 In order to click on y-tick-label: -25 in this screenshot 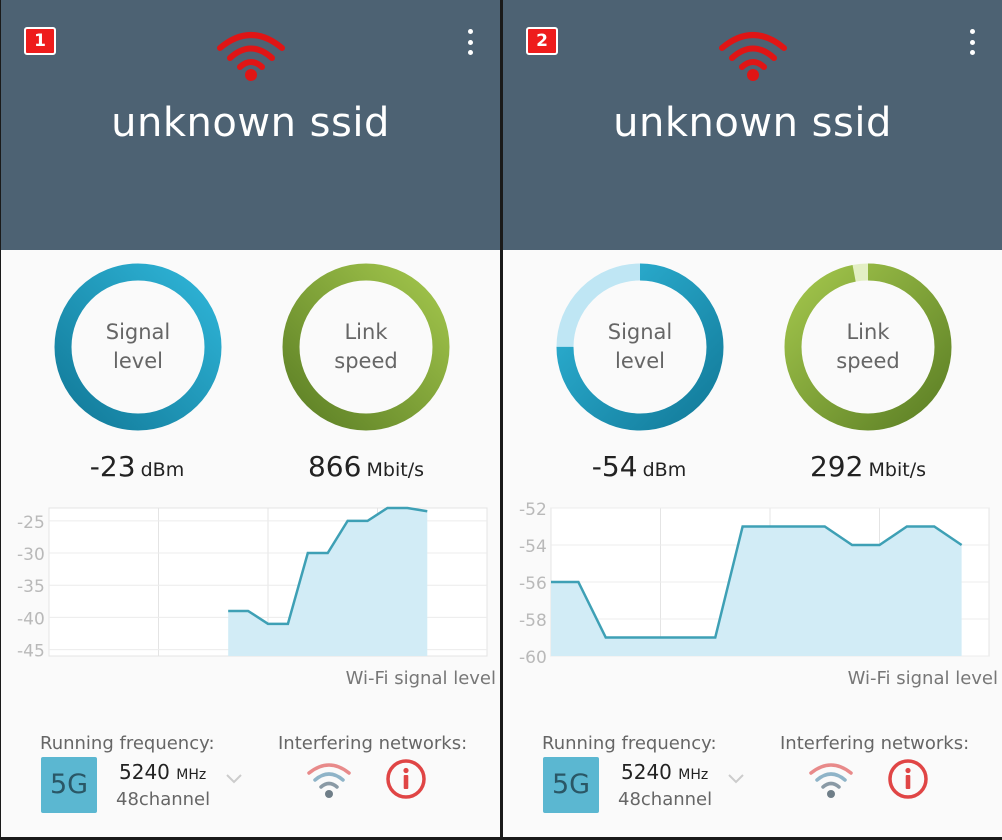, I will do `click(31, 523)`.